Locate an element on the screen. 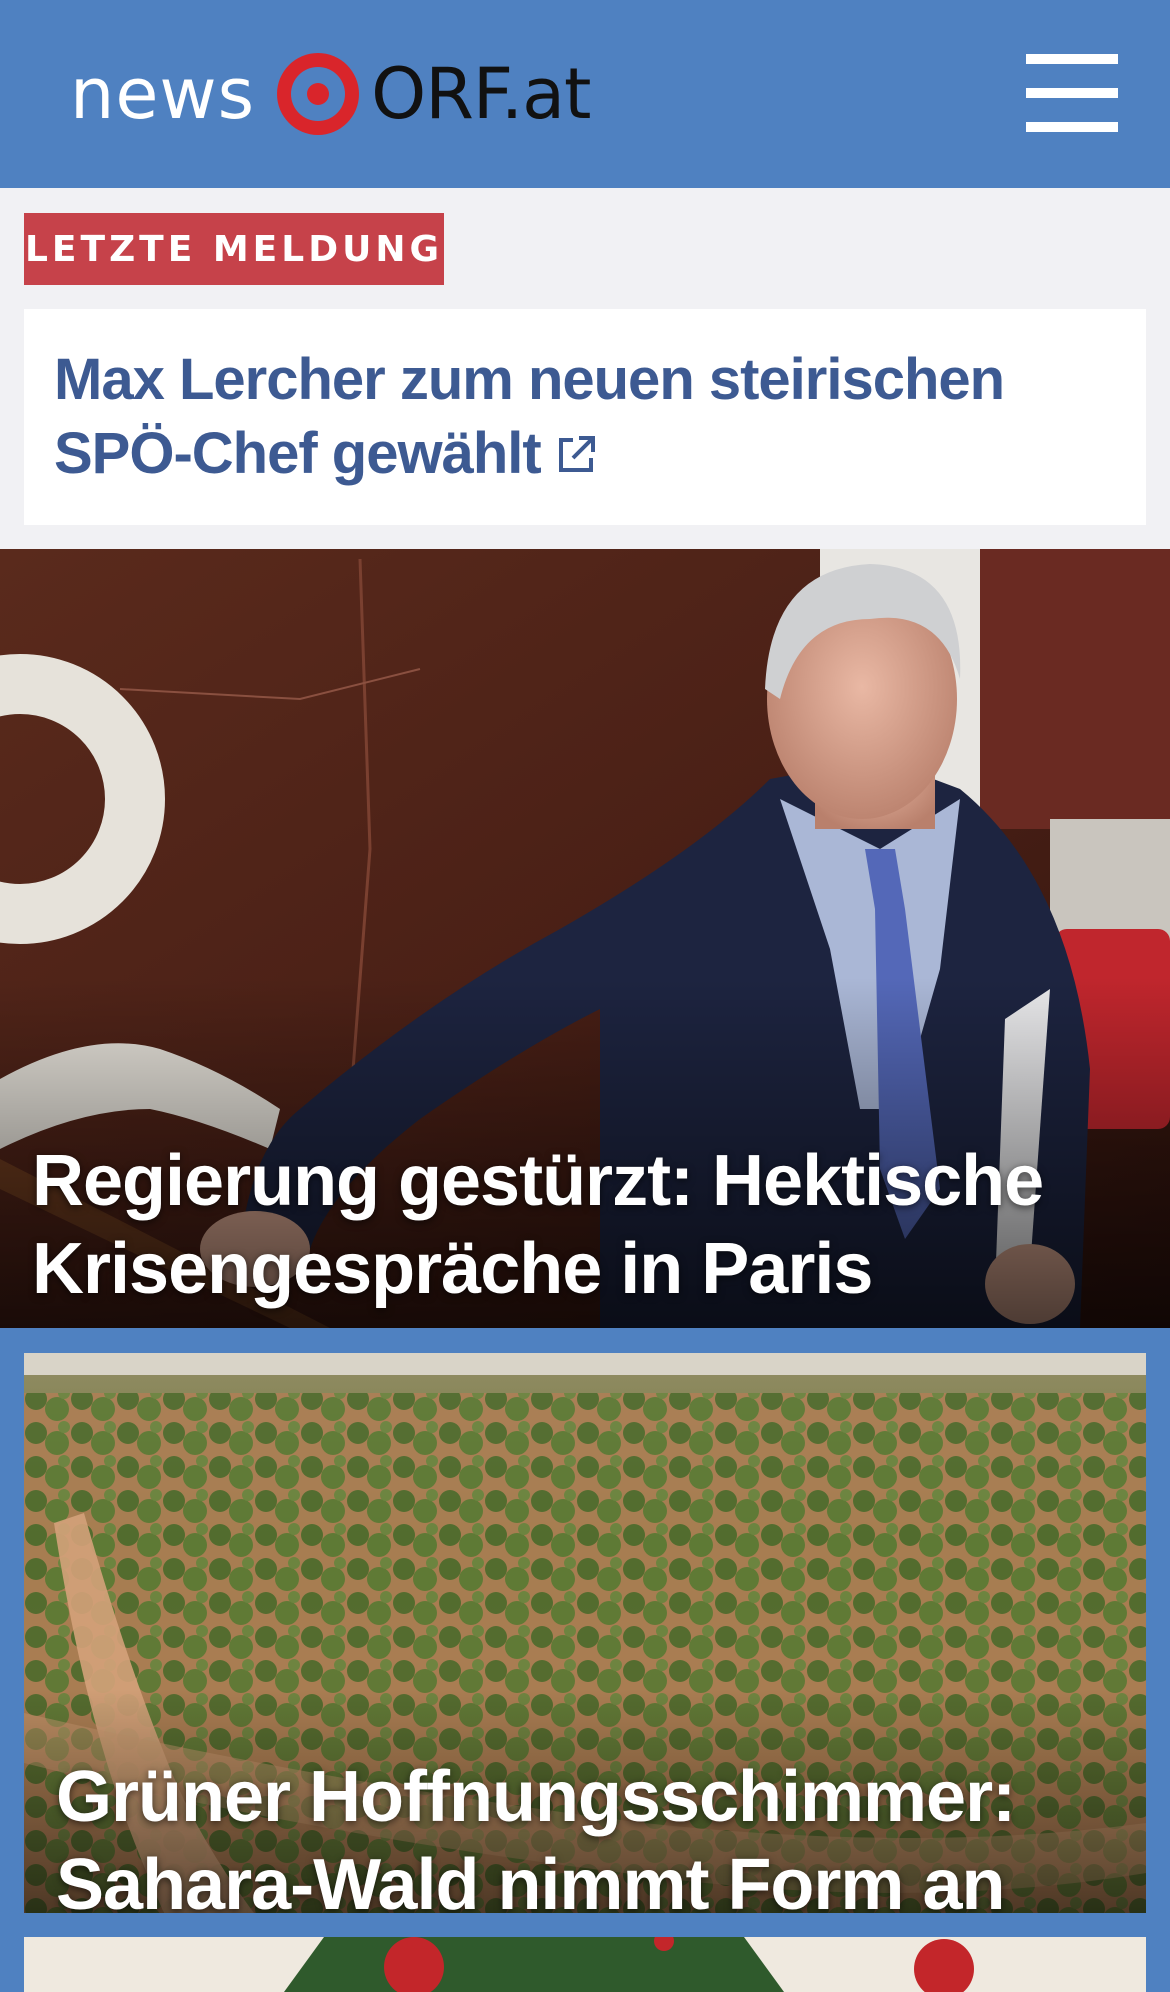  site-header: news ORF.at is located at coordinates (585, 94).